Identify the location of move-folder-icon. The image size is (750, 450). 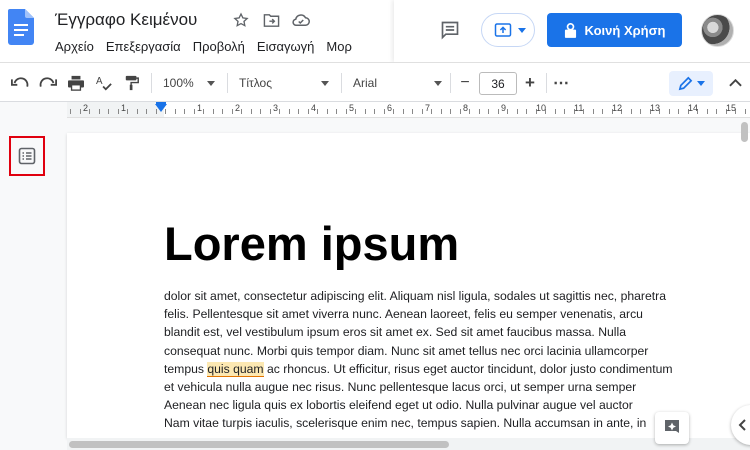
(271, 20).